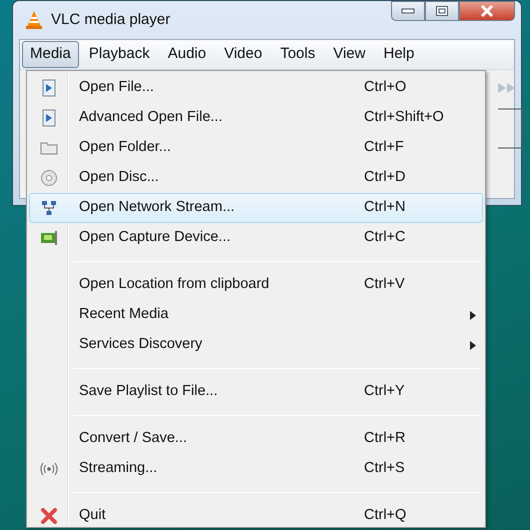 The width and height of the screenshot is (530, 530). I want to click on menu-item: Open Disc... Ctrl+D, so click(256, 178).